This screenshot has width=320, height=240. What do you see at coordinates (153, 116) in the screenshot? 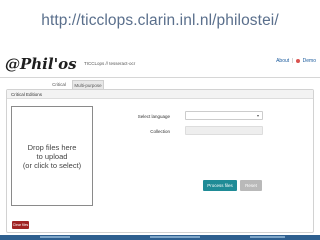
I see `language-label: Select language` at bounding box center [153, 116].